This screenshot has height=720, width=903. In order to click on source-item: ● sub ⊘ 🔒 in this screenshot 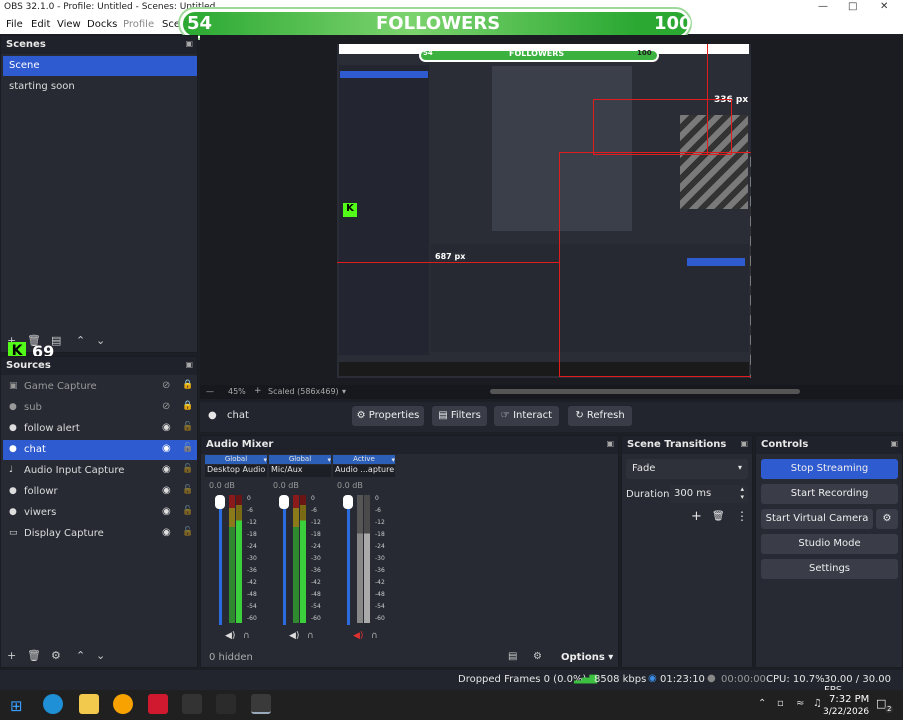, I will do `click(100, 408)`.